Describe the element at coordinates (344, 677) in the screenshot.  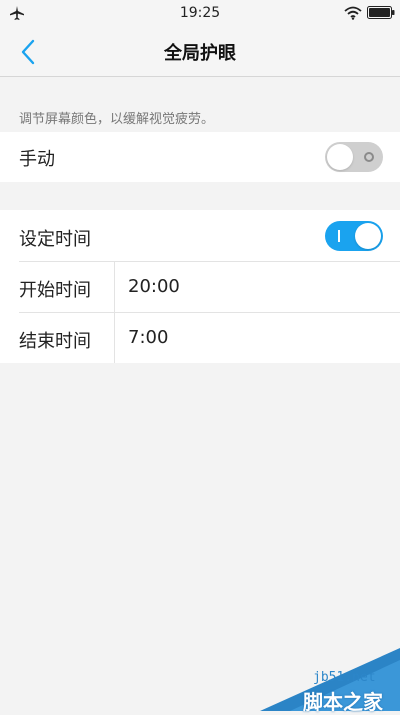
I see `watermark-url: jb51.net` at that location.